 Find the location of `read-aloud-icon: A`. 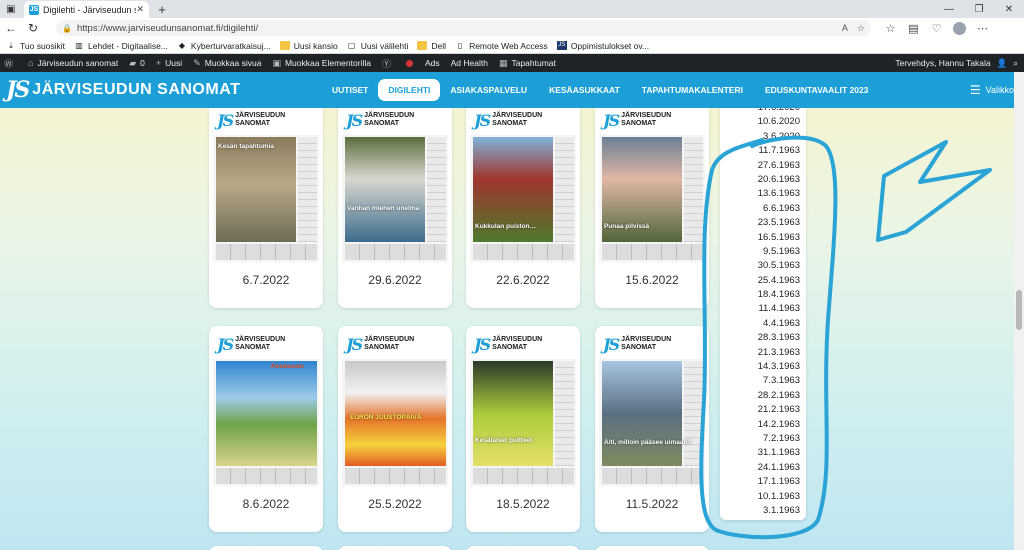

read-aloud-icon: A is located at coordinates (845, 28).